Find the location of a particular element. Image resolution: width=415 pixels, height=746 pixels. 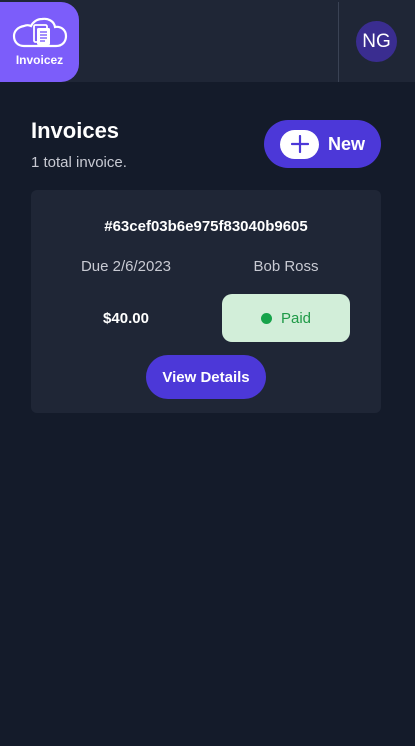

status-label: Paid is located at coordinates (296, 318).